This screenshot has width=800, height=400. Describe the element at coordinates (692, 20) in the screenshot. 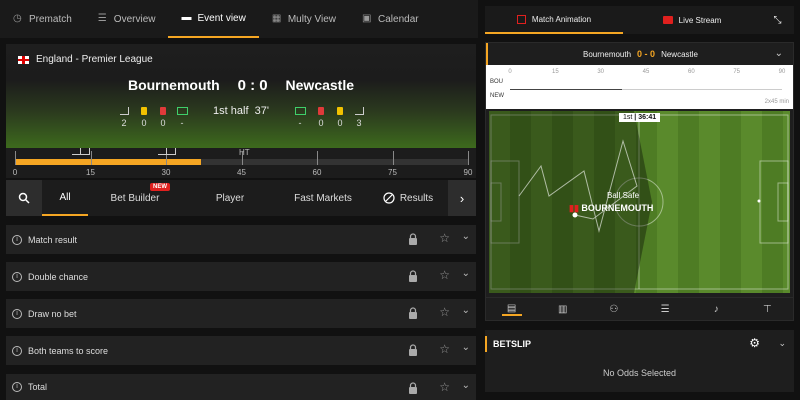

I see `tab-live-stream: Live Stream` at that location.